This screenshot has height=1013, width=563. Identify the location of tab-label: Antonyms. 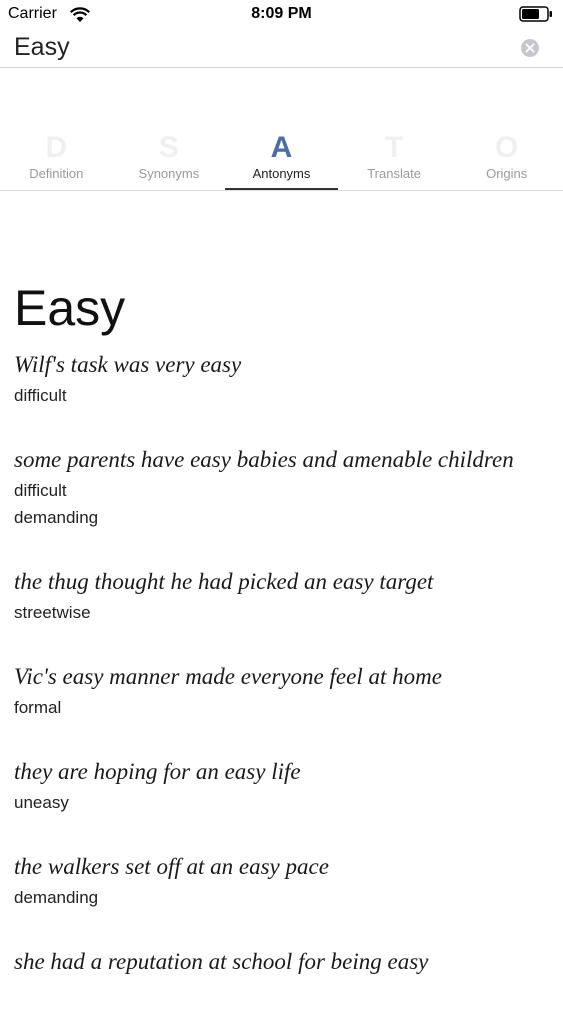
(281, 173).